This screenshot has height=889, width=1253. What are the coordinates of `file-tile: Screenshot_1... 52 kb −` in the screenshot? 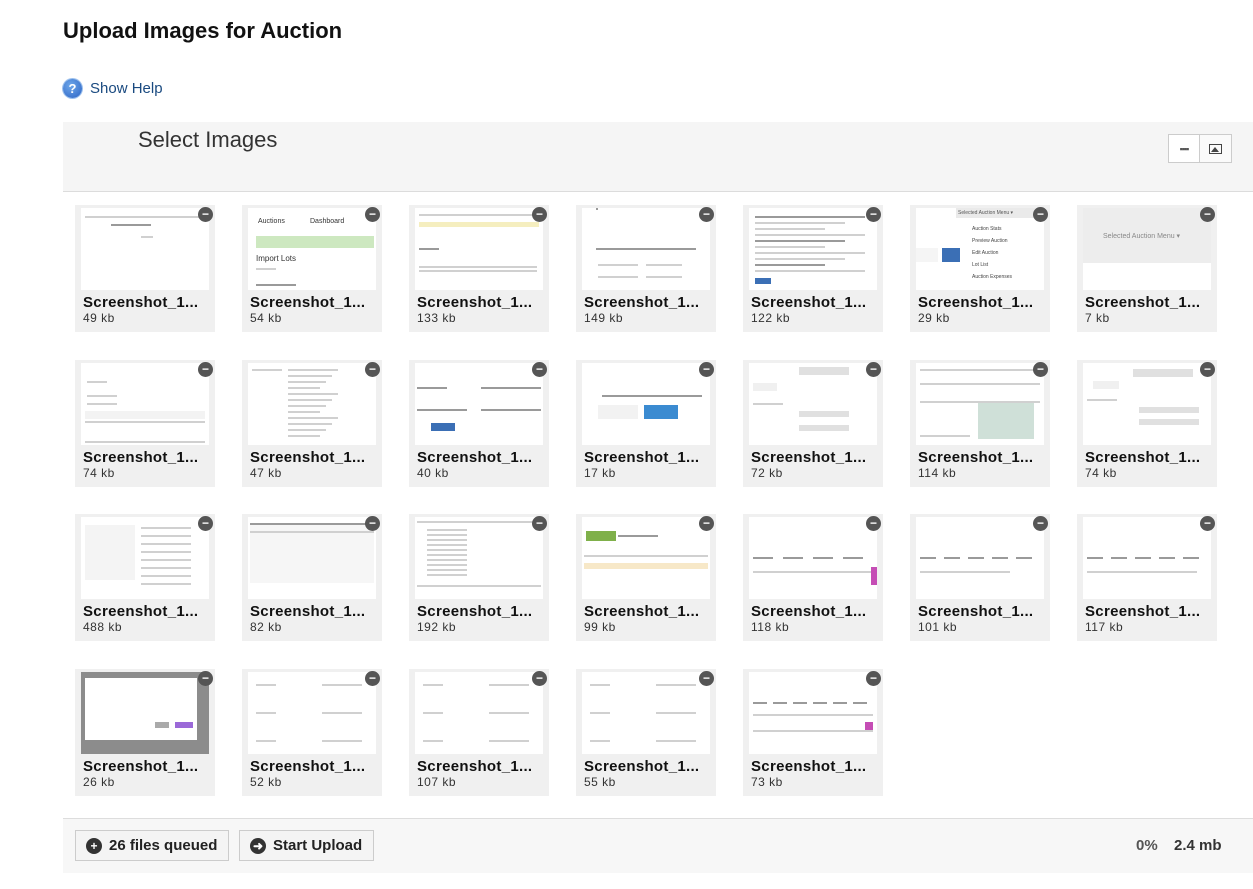 It's located at (312, 732).